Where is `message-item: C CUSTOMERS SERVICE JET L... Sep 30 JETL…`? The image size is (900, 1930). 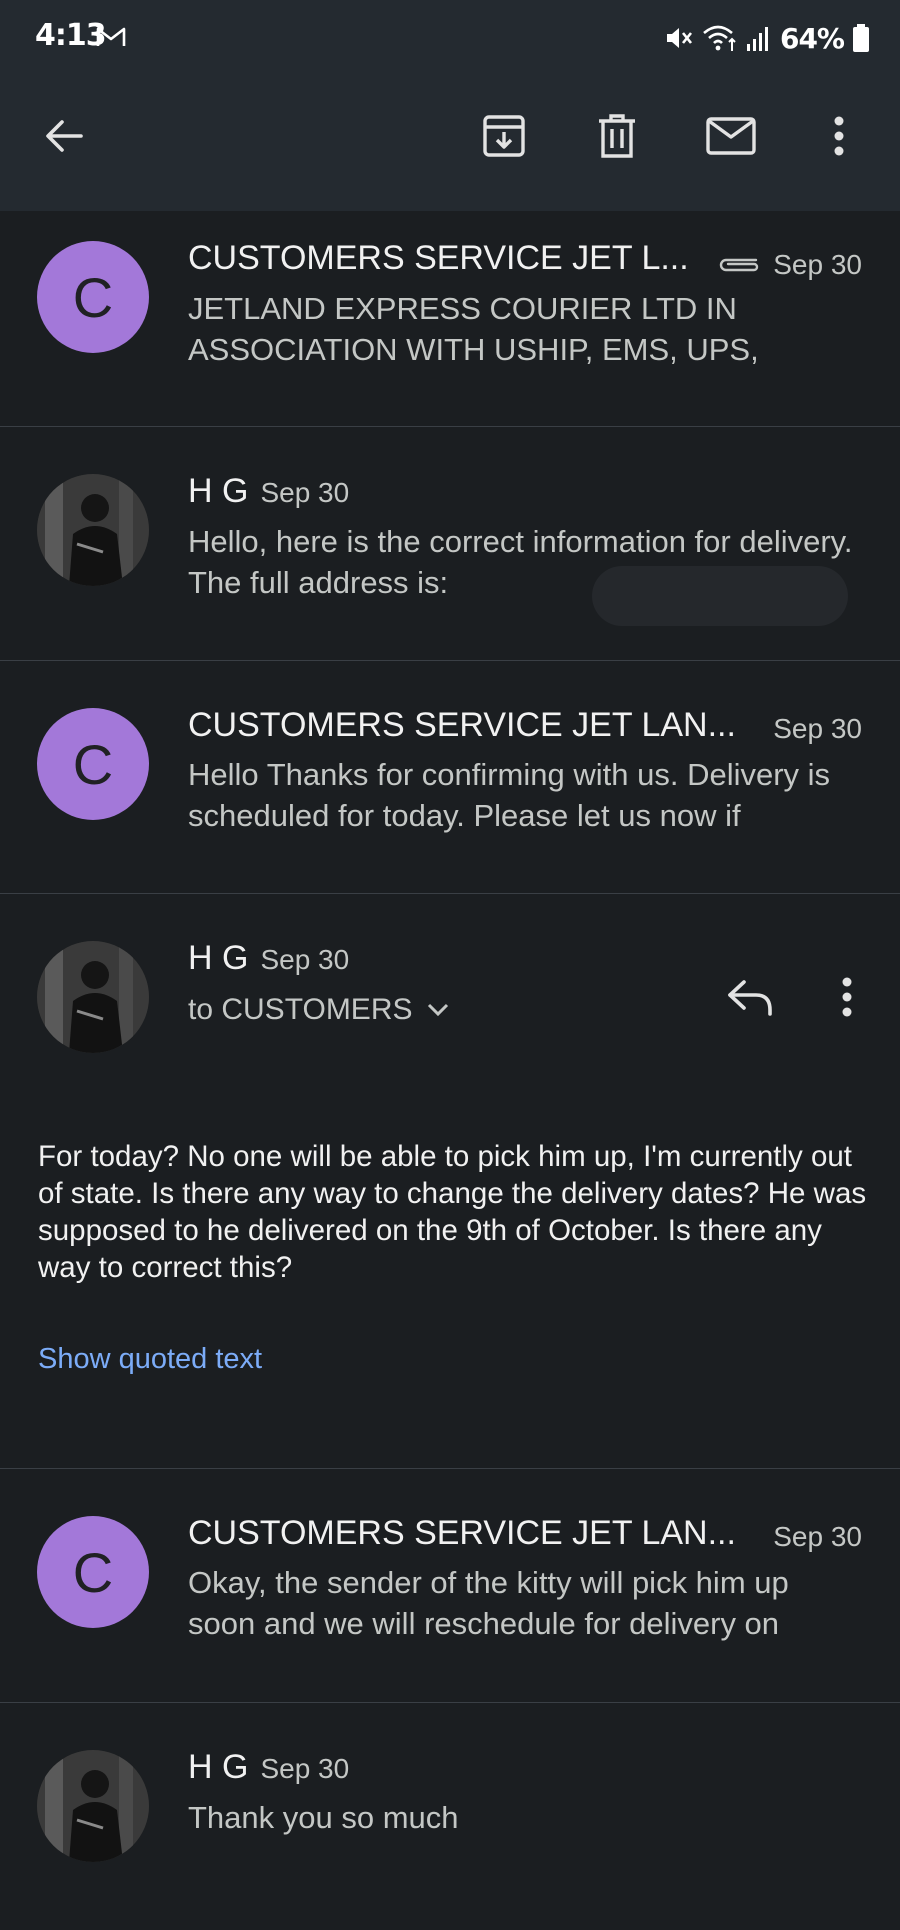 message-item: C CUSTOMERS SERVICE JET L... Sep 30 JETL… is located at coordinates (450, 319).